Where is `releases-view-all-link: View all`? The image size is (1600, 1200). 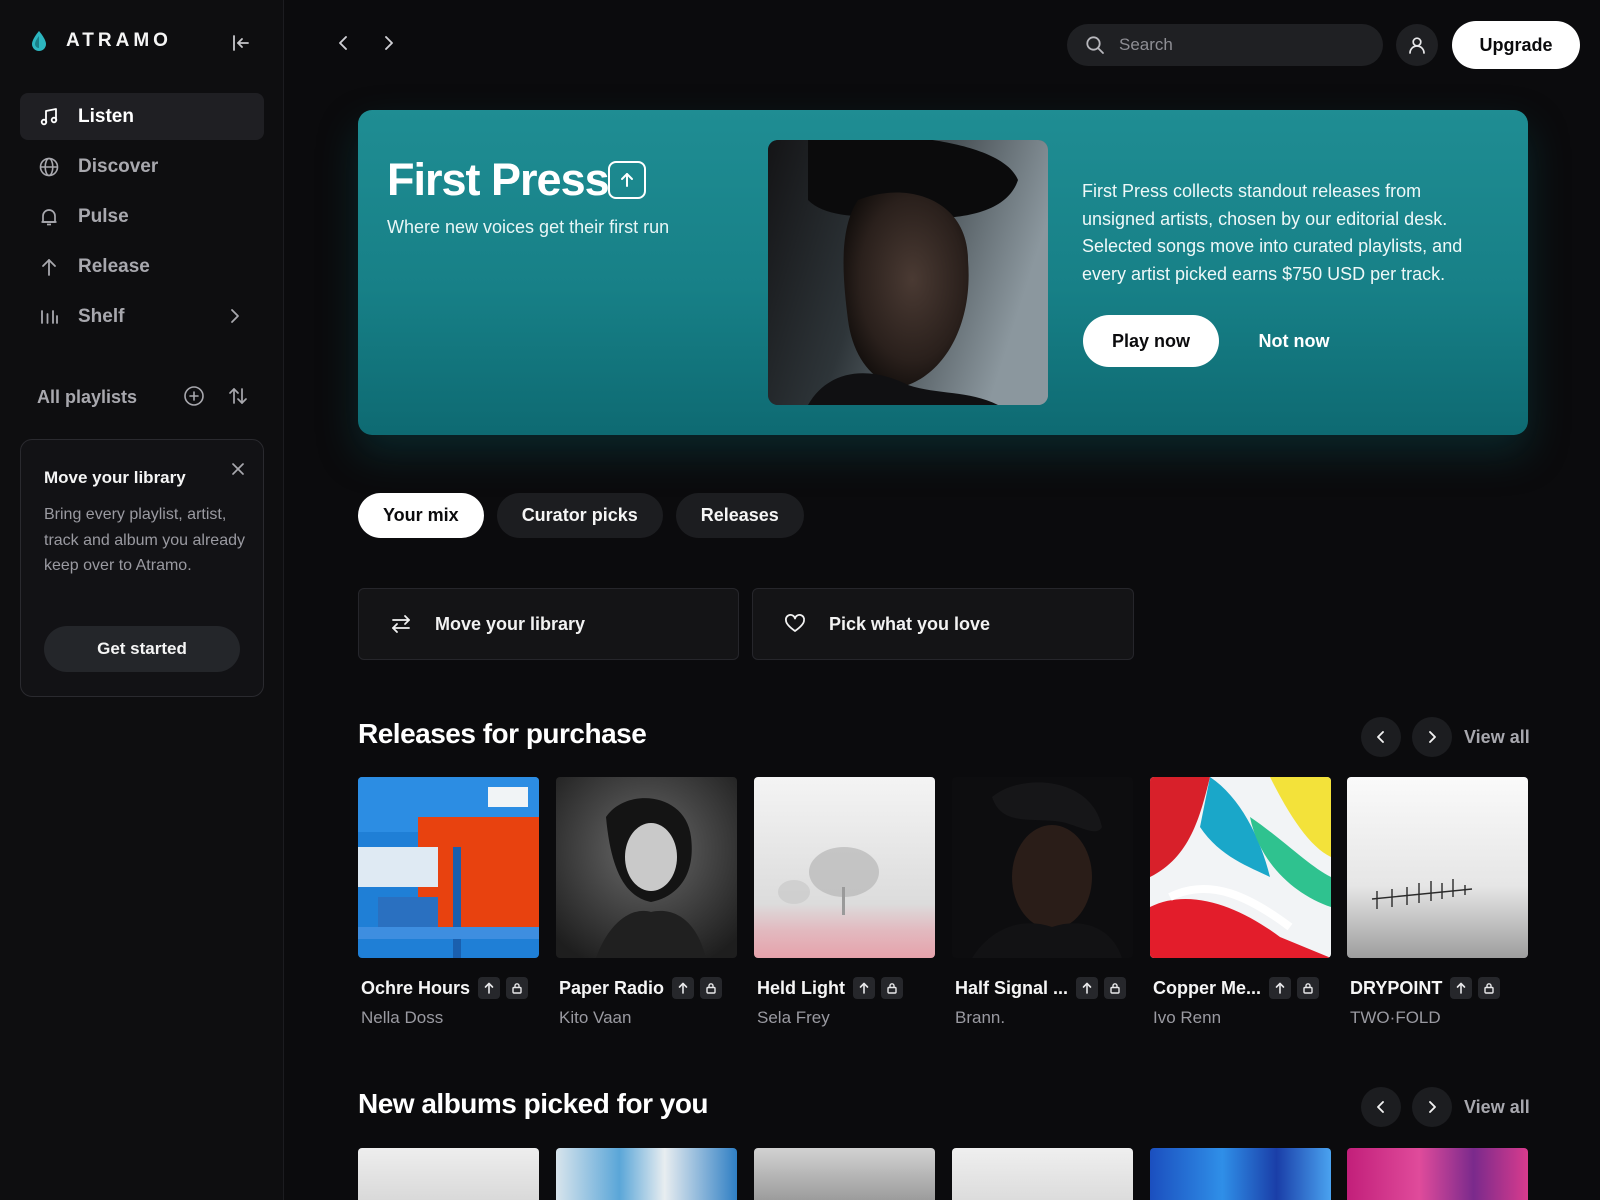
releases-view-all-link: View all is located at coordinates (1497, 737).